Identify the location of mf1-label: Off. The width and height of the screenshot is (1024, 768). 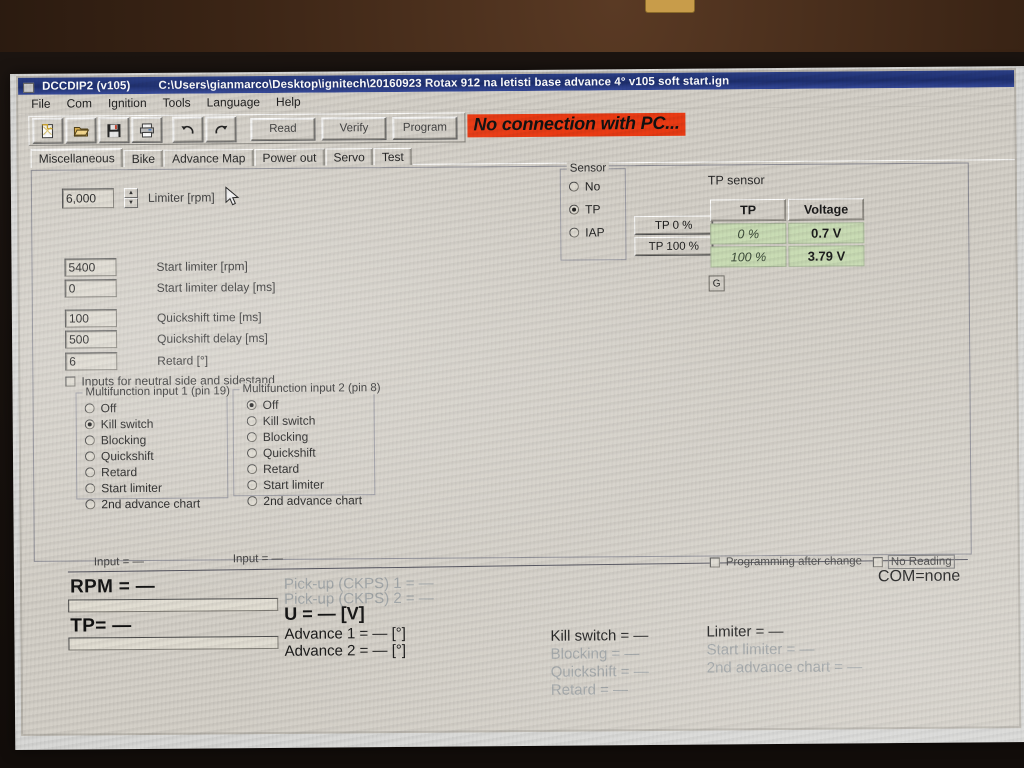
(108, 408).